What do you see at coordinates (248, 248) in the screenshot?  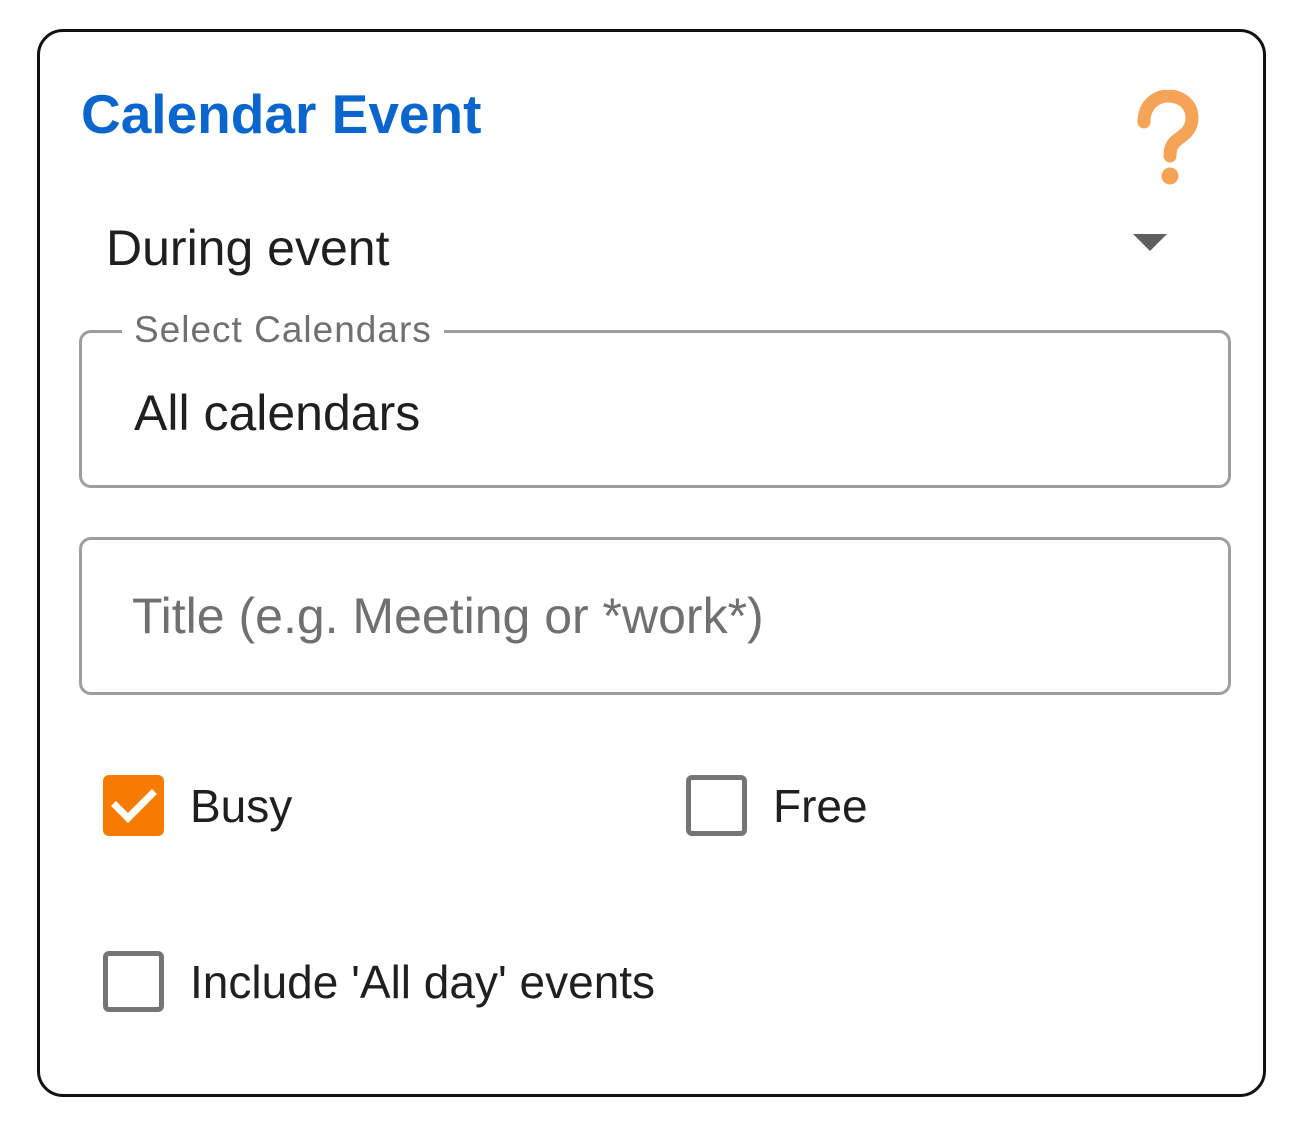 I see `event-timing-selected: During event` at bounding box center [248, 248].